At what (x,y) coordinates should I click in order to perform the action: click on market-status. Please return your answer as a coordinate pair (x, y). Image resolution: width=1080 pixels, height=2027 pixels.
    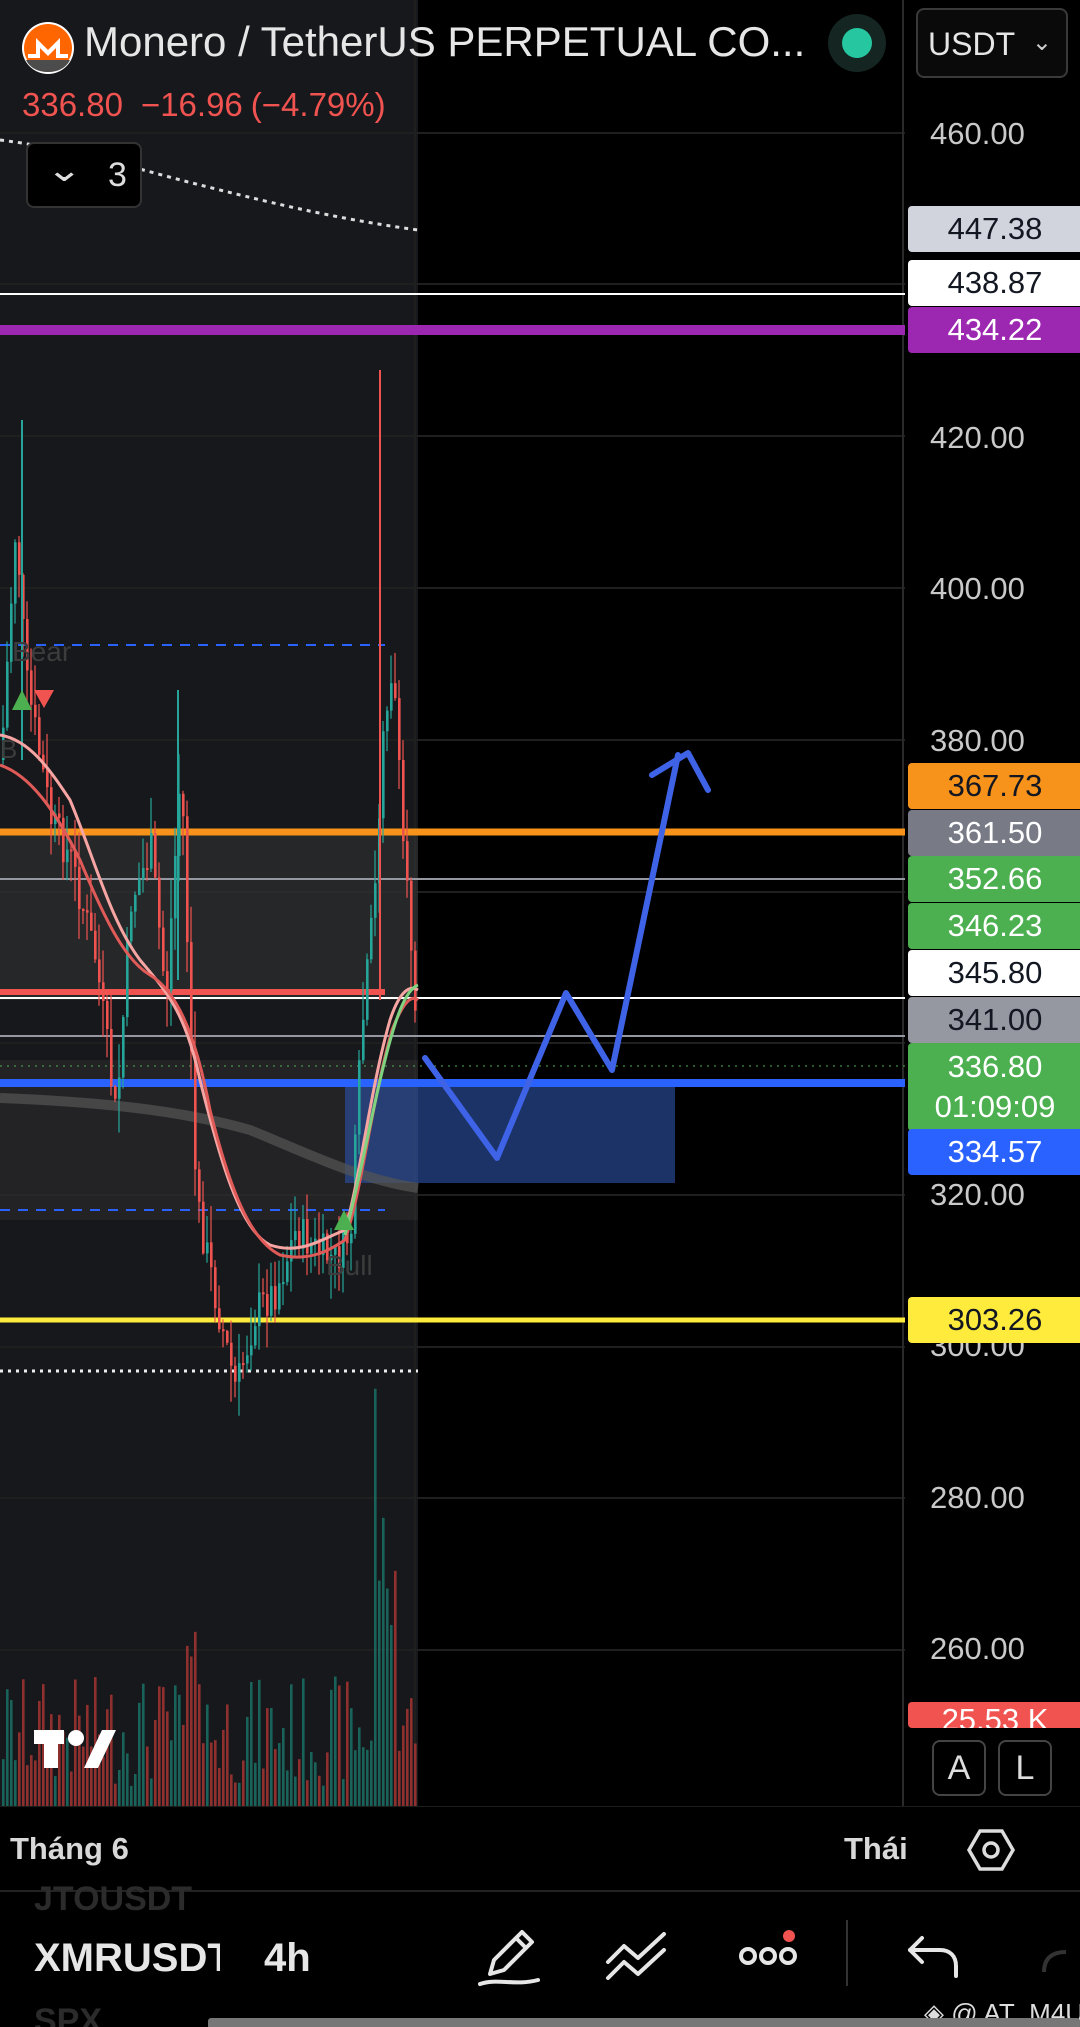
    Looking at the image, I should click on (857, 43).